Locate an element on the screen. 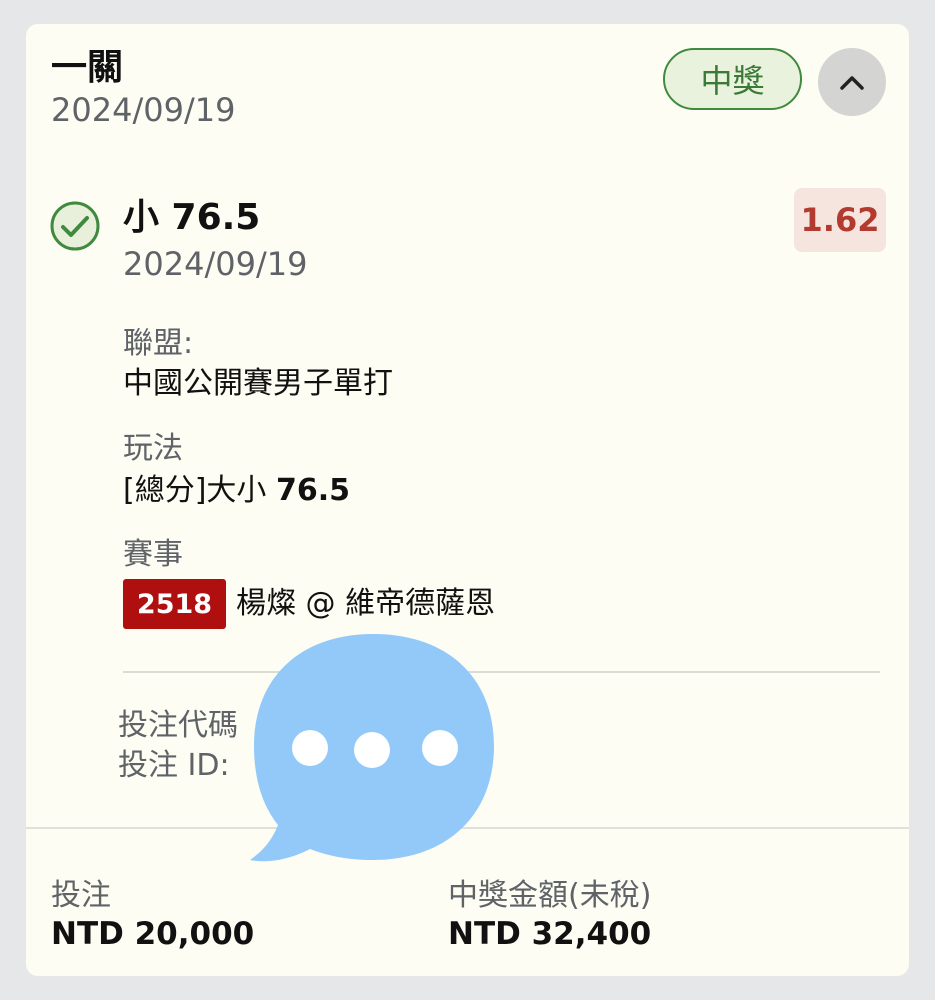 The image size is (935, 1000). chevron-up-icon is located at coordinates (852, 83).